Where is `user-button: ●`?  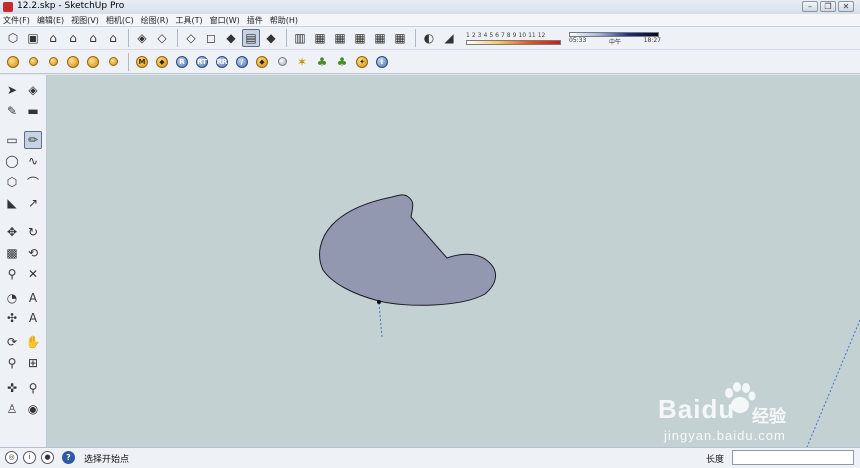
user-button: ● is located at coordinates (47, 457).